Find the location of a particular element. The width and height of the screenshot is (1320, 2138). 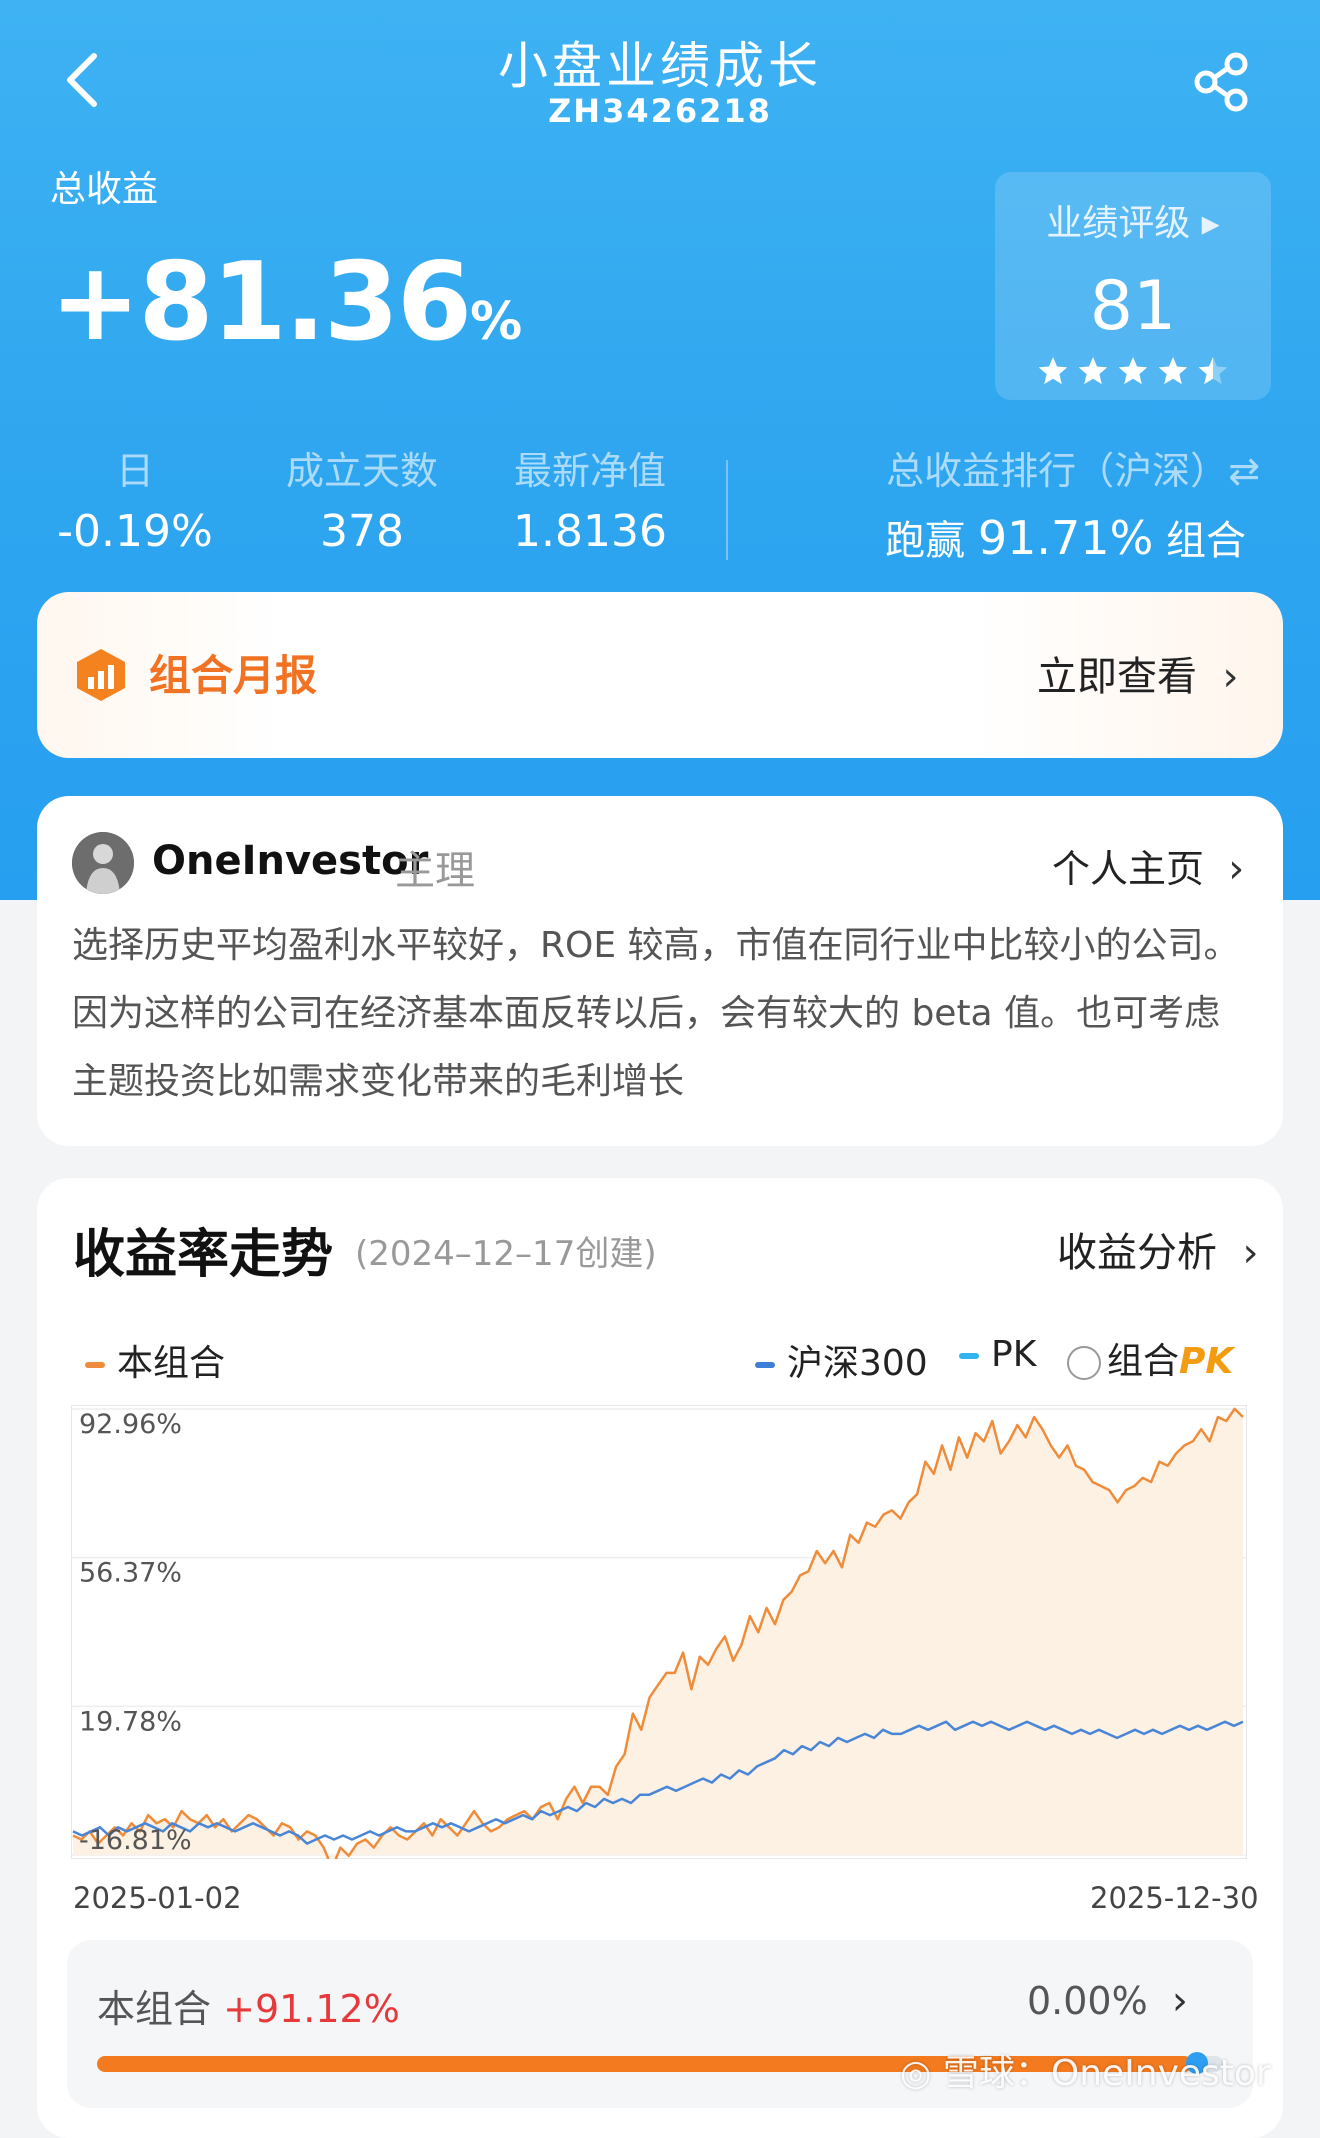

rank-percent: 91.71% is located at coordinates (1065, 538).